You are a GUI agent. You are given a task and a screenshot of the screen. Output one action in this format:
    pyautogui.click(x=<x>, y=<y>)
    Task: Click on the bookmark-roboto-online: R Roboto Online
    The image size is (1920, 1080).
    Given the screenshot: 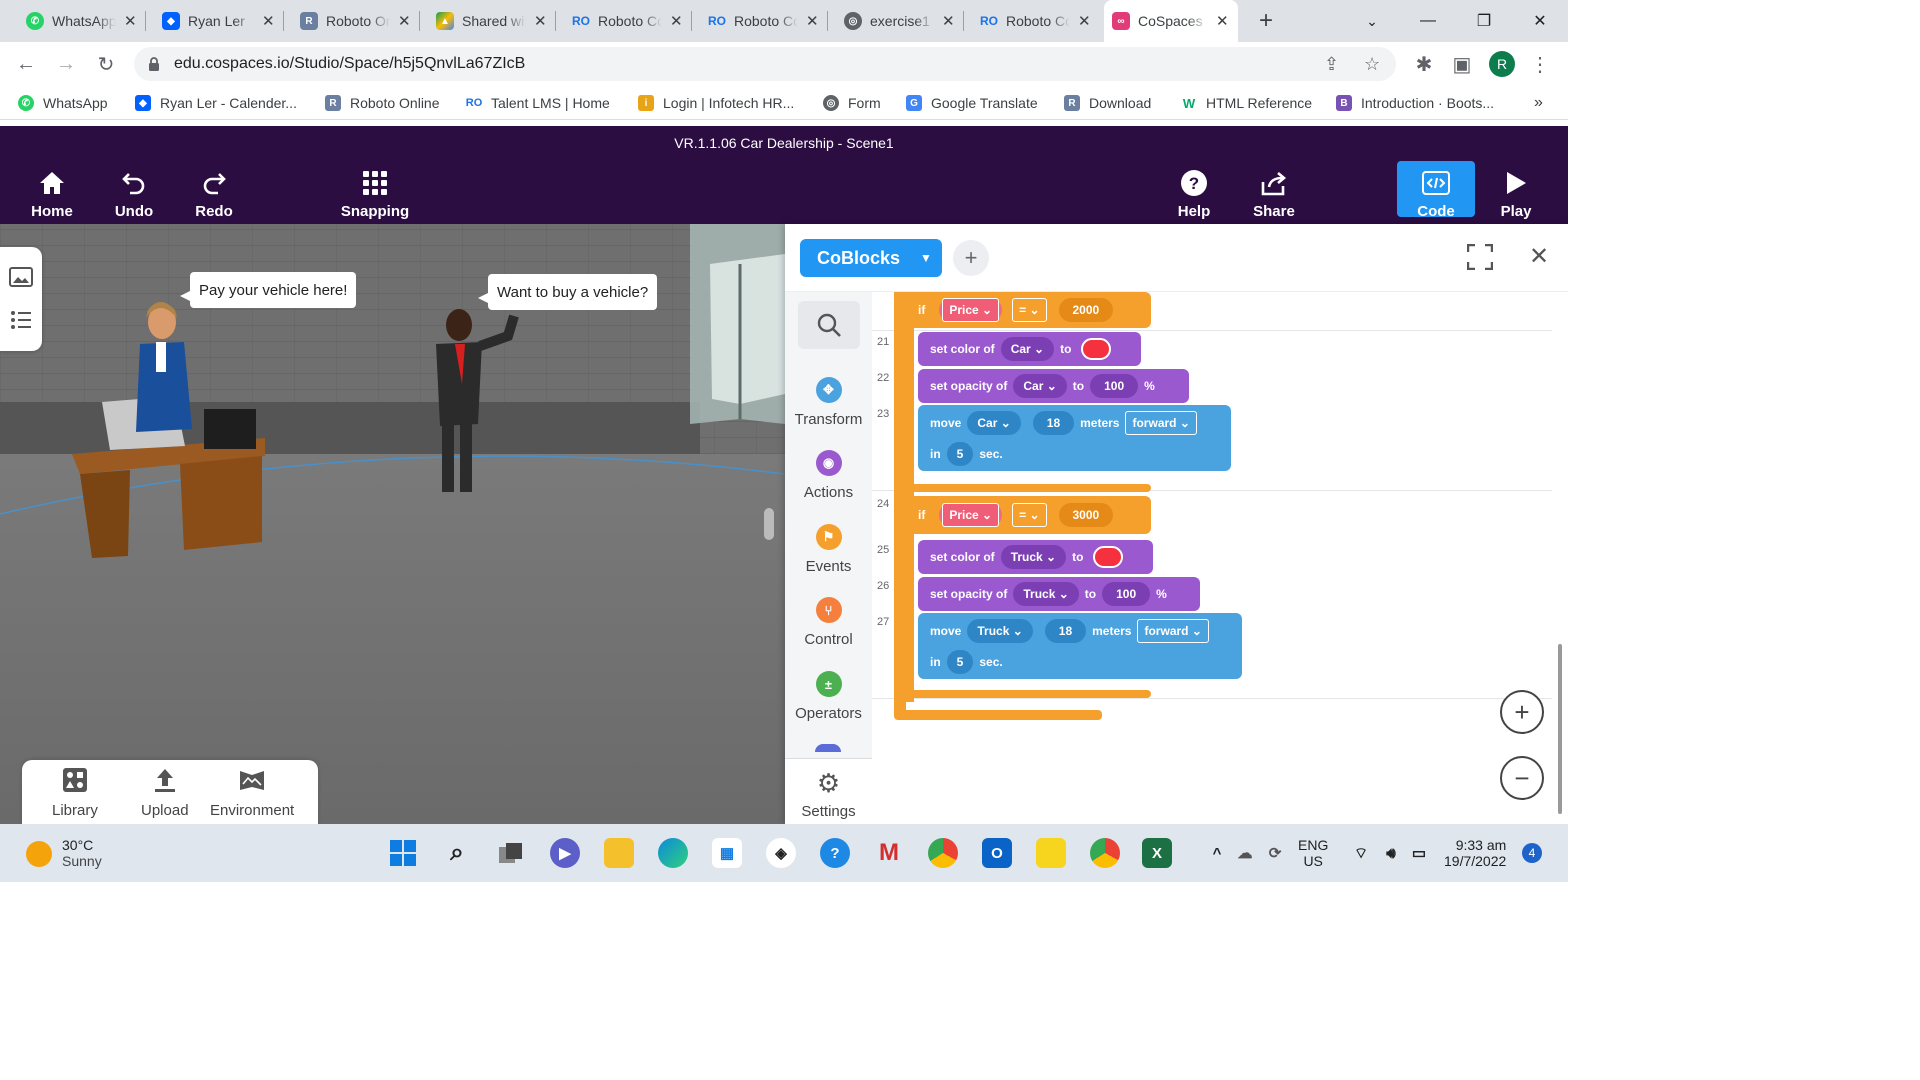 What is the action you would take?
    pyautogui.click(x=382, y=103)
    